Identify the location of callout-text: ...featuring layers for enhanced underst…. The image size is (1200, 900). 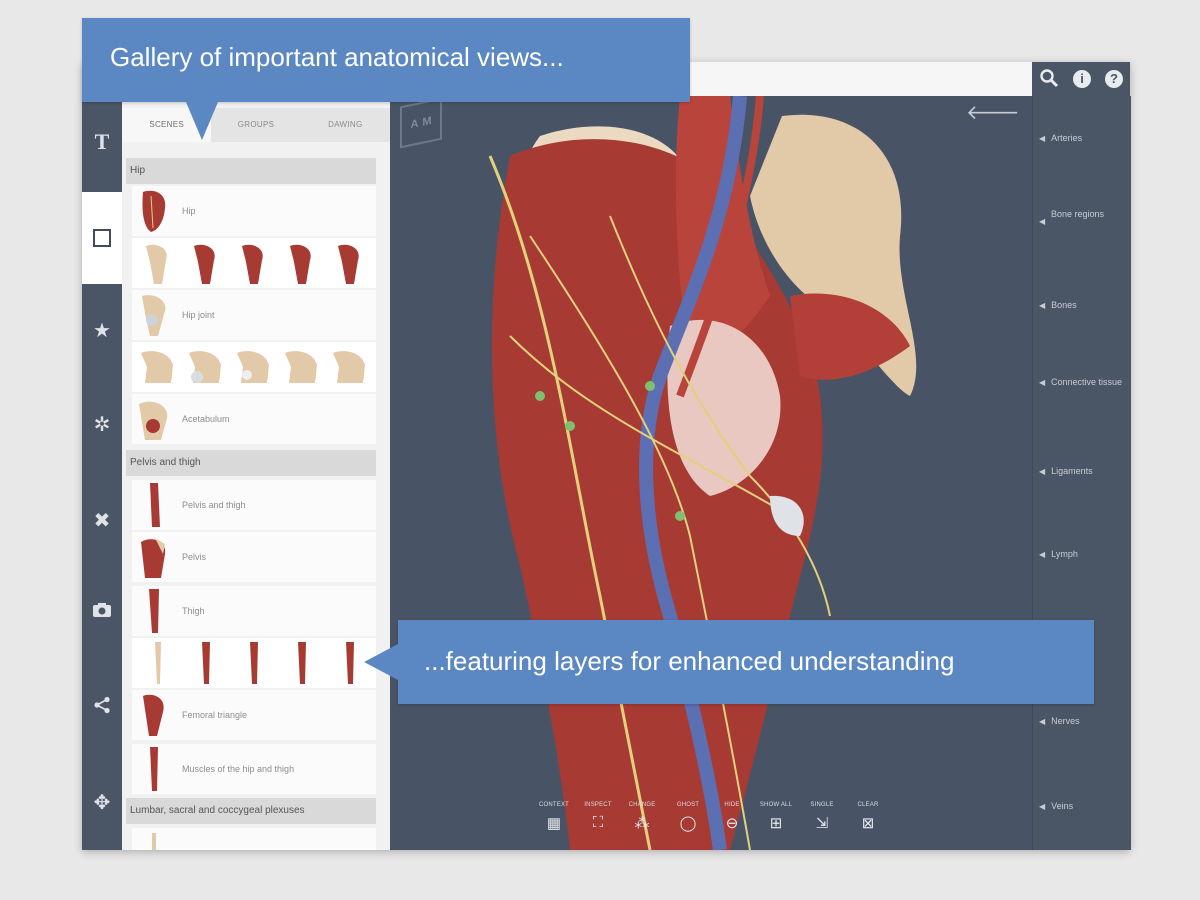
(689, 661).